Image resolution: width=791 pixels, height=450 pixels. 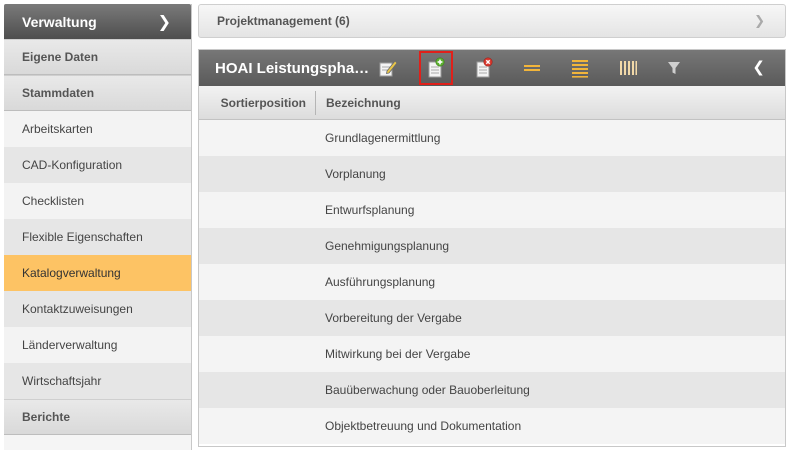 I want to click on panel-header: HOAI Leistungspha… ❮, so click(x=492, y=68).